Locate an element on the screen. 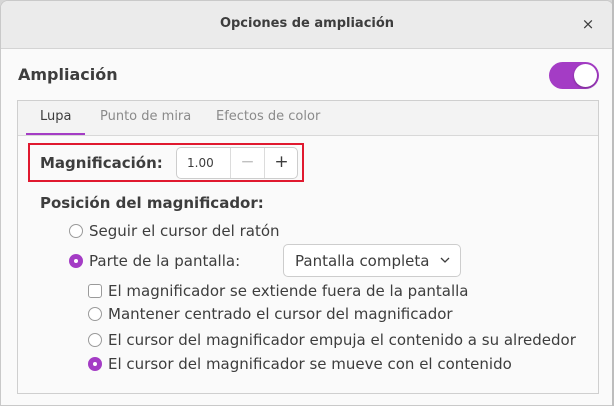  tab-punto-de-mira: Punto de mira is located at coordinates (145, 118).